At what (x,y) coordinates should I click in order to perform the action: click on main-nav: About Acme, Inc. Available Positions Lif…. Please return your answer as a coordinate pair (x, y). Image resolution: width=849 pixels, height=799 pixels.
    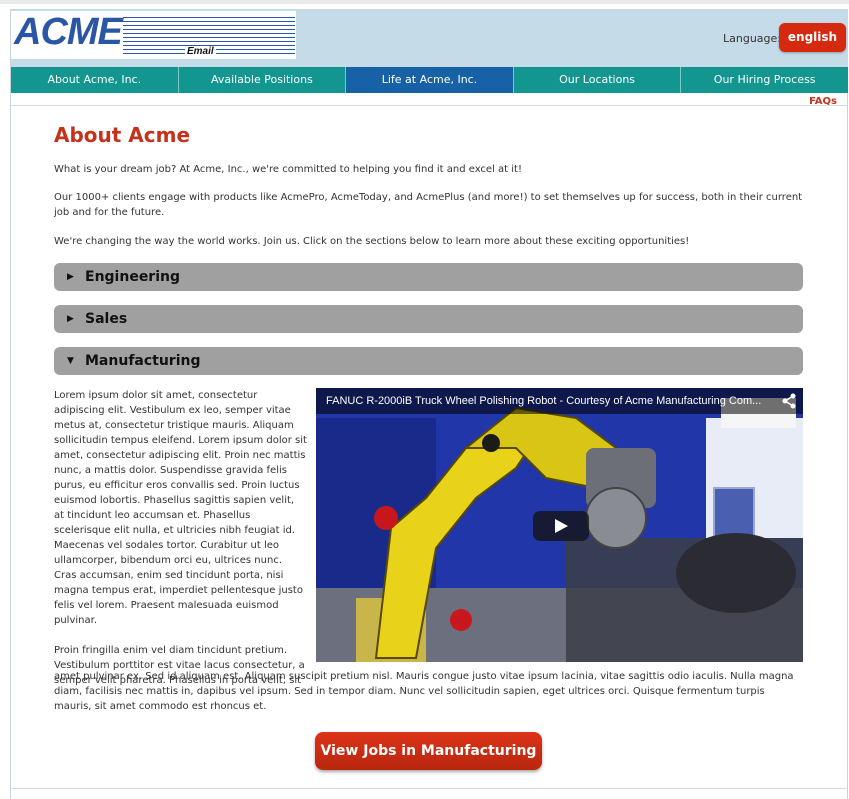
    Looking at the image, I should click on (429, 80).